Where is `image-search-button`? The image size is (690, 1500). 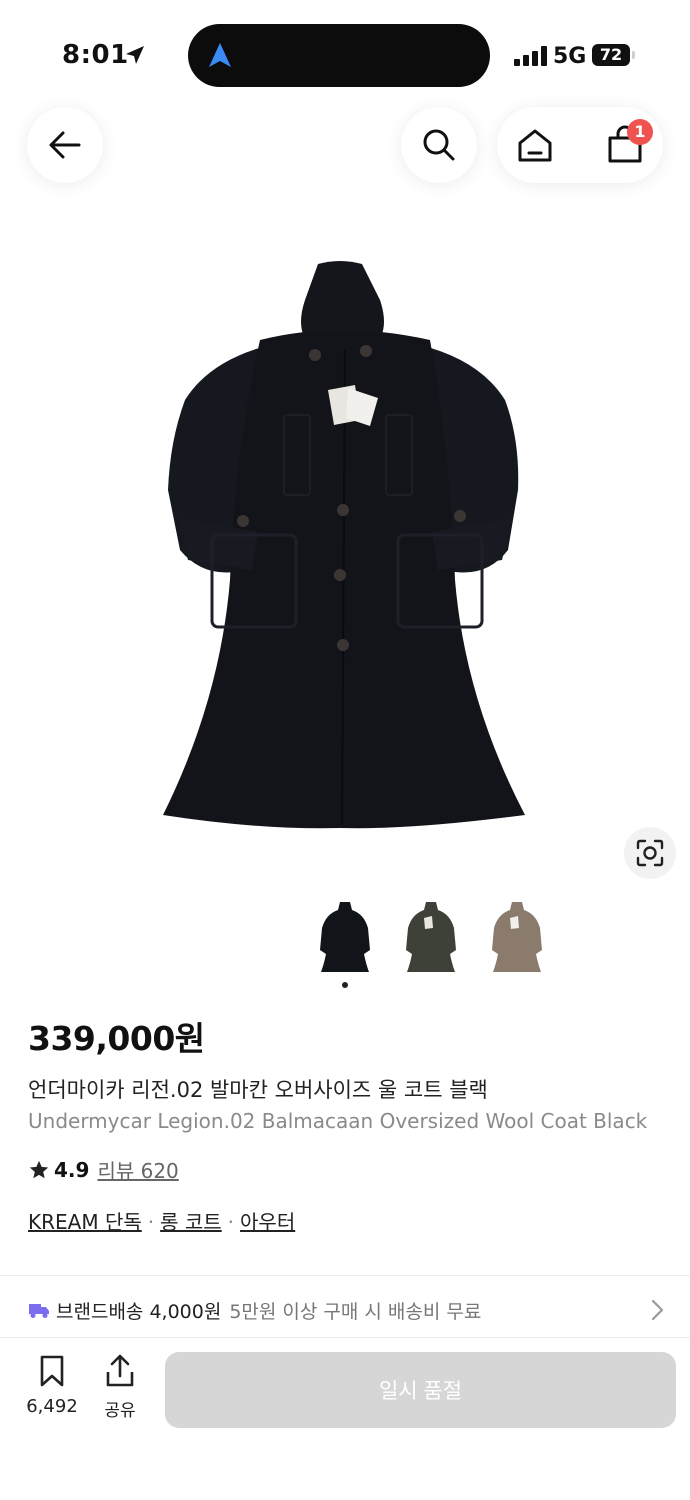
image-search-button is located at coordinates (650, 853).